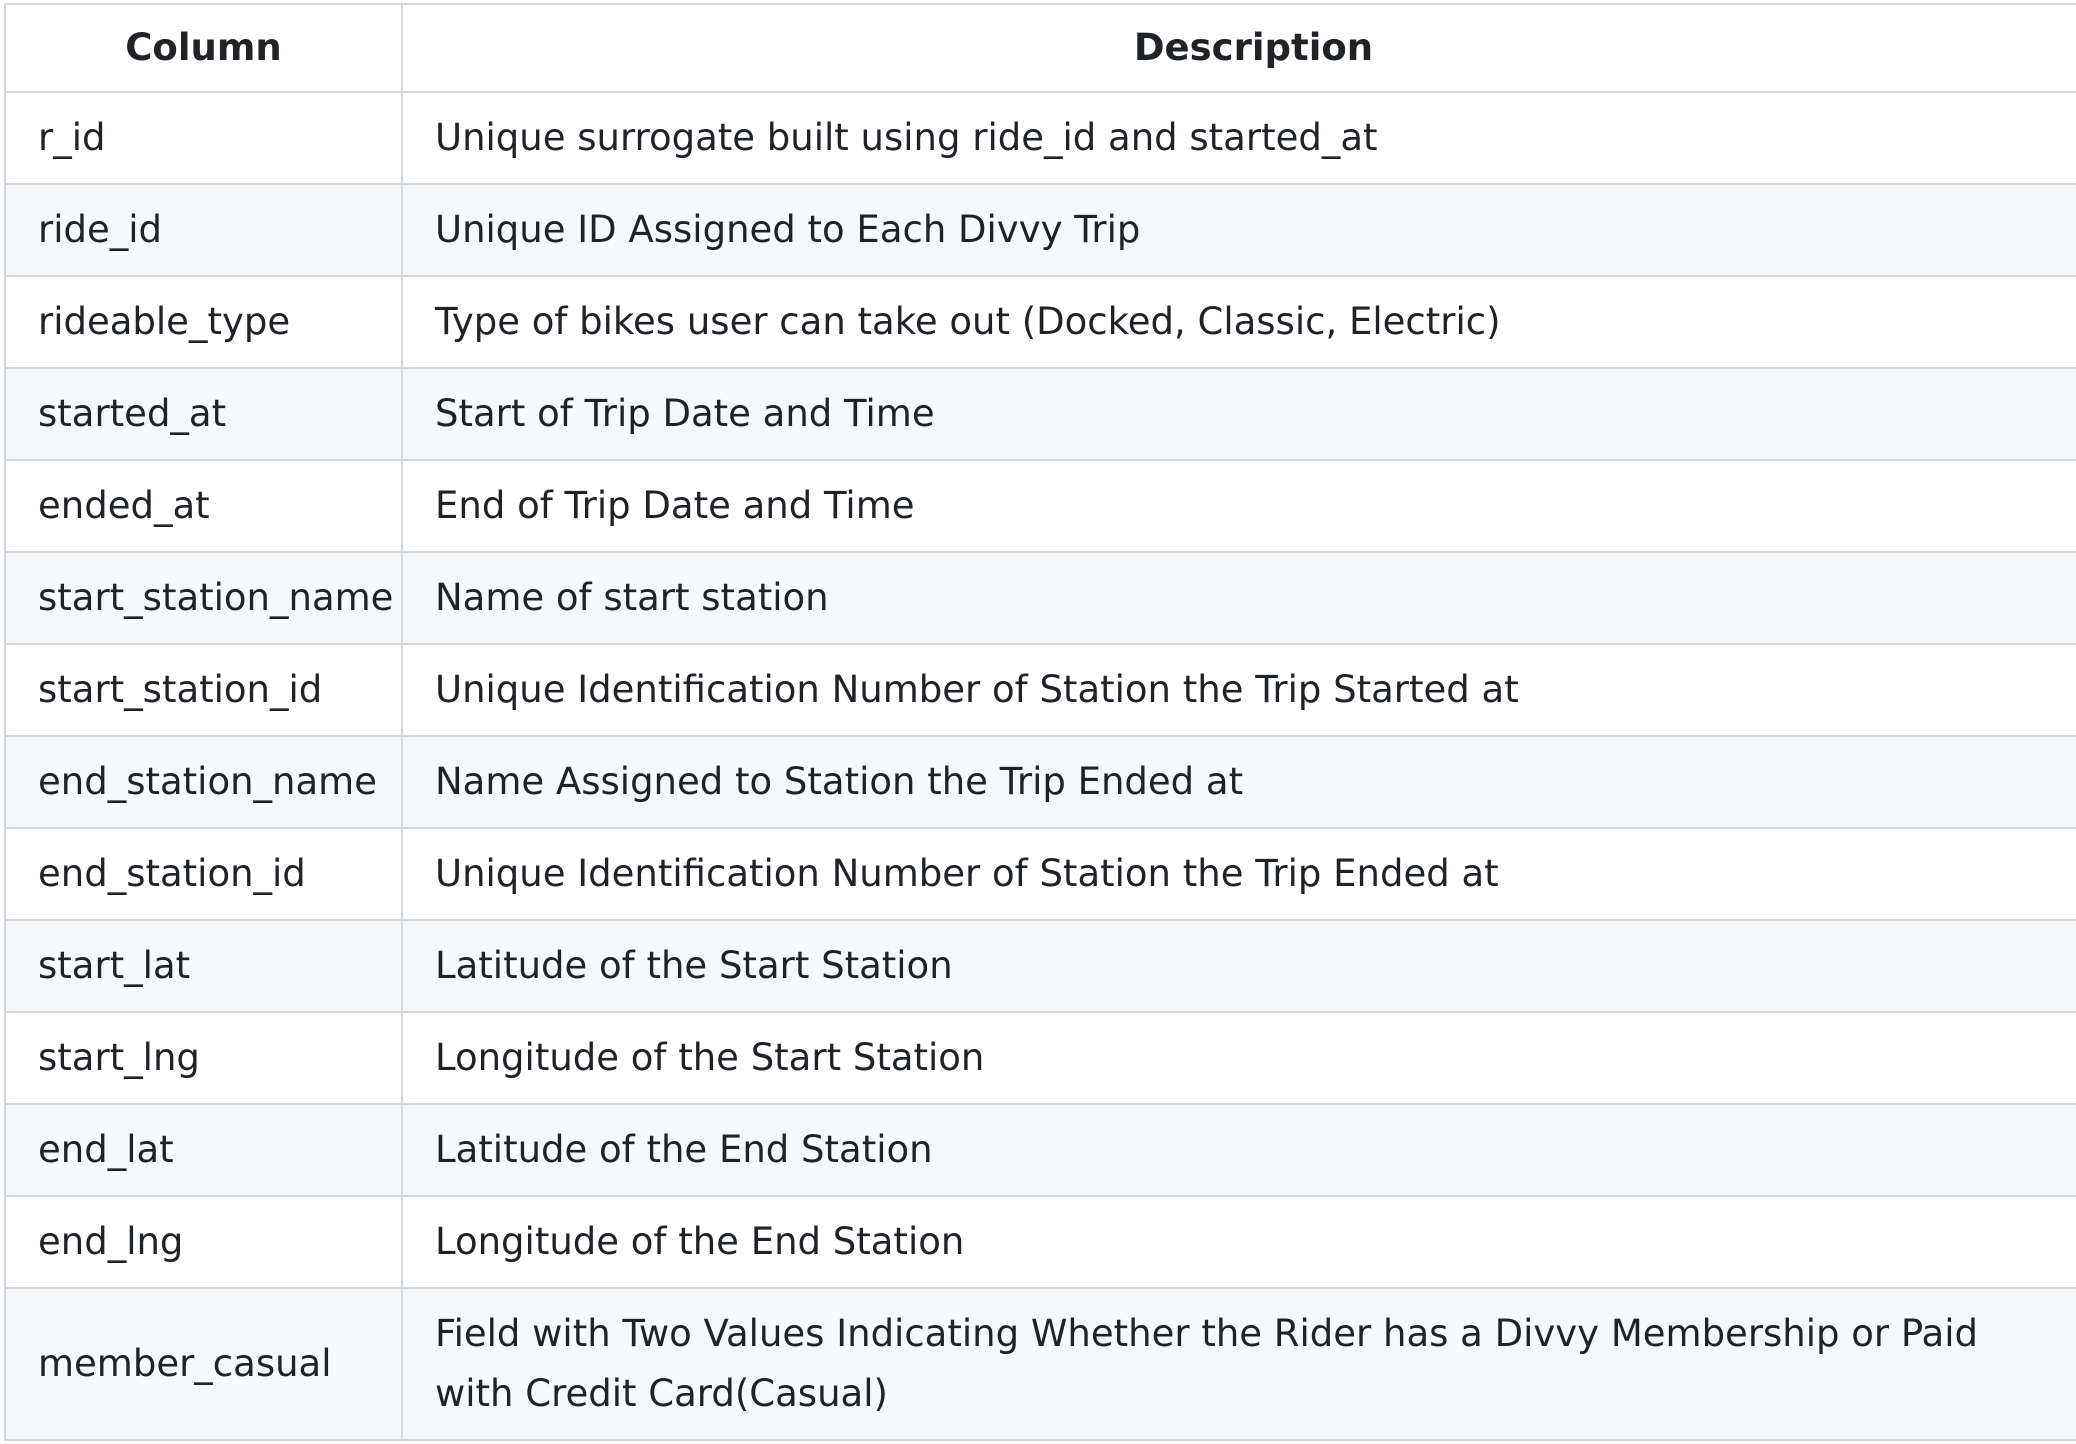 This screenshot has height=1444, width=2076. I want to click on table-row: end_lat Latitude of the End Station, so click(1040, 1150).